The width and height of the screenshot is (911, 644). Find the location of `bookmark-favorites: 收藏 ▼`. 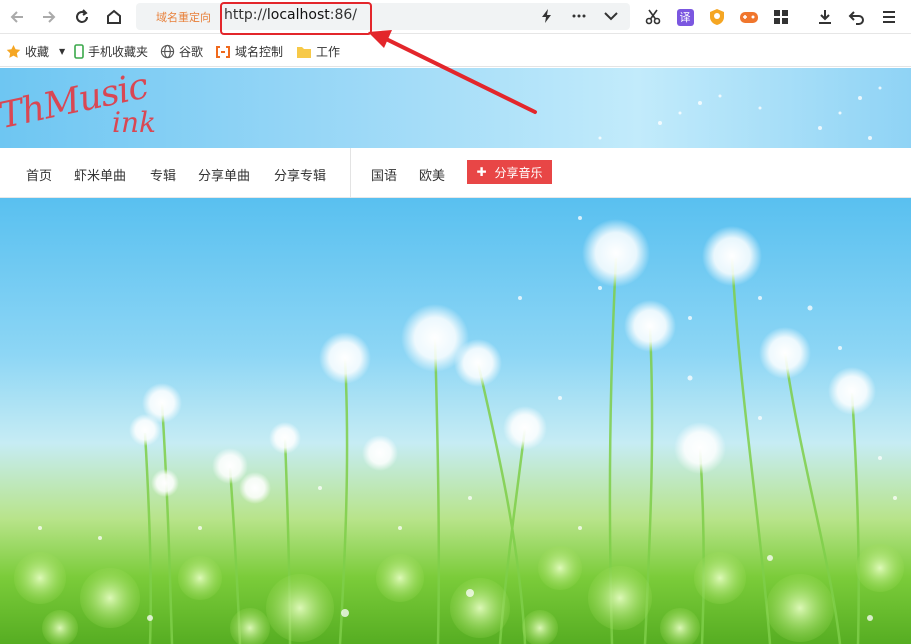

bookmark-favorites: 收藏 ▼ is located at coordinates (35, 51).